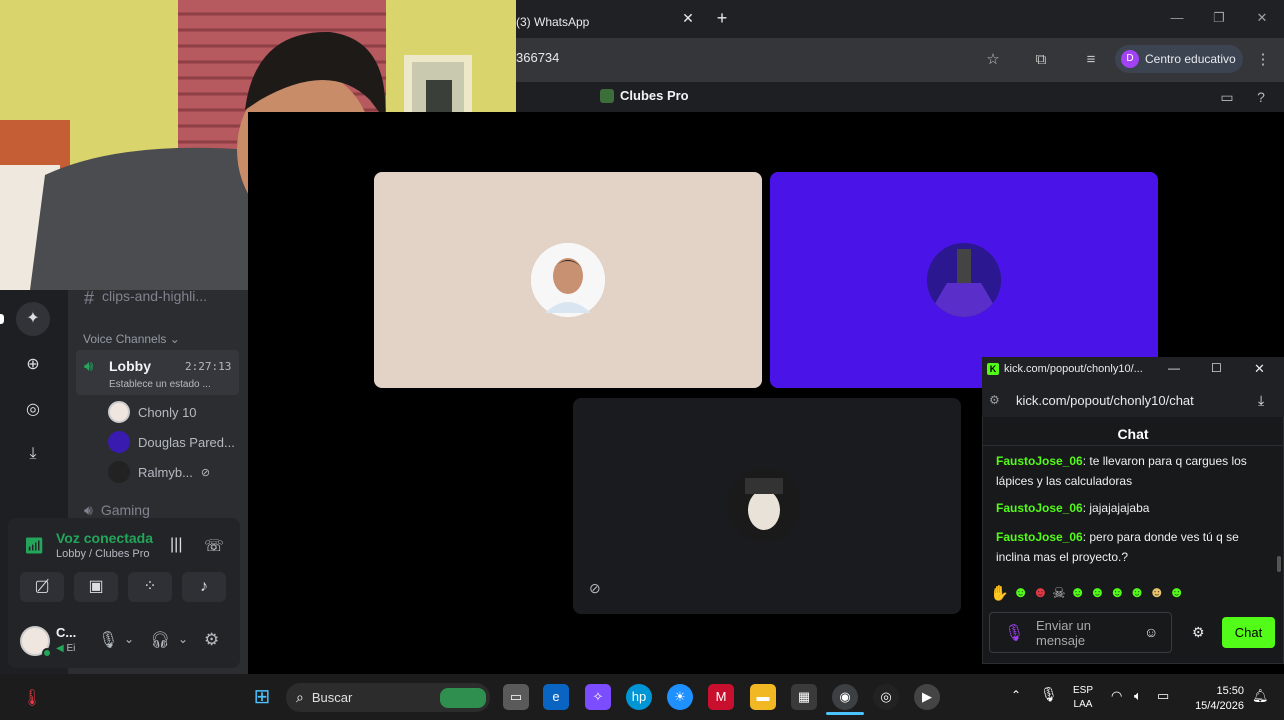 The width and height of the screenshot is (1284, 720). What do you see at coordinates (167, 412) in the screenshot?
I see `member-name: Chonly 10` at bounding box center [167, 412].